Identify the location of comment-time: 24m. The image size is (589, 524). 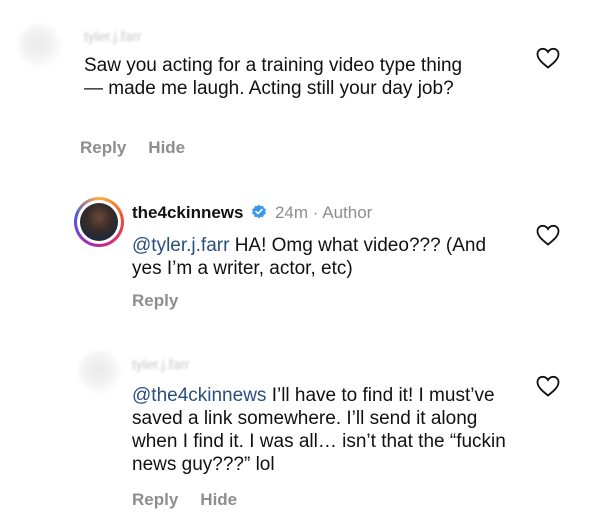
(291, 212).